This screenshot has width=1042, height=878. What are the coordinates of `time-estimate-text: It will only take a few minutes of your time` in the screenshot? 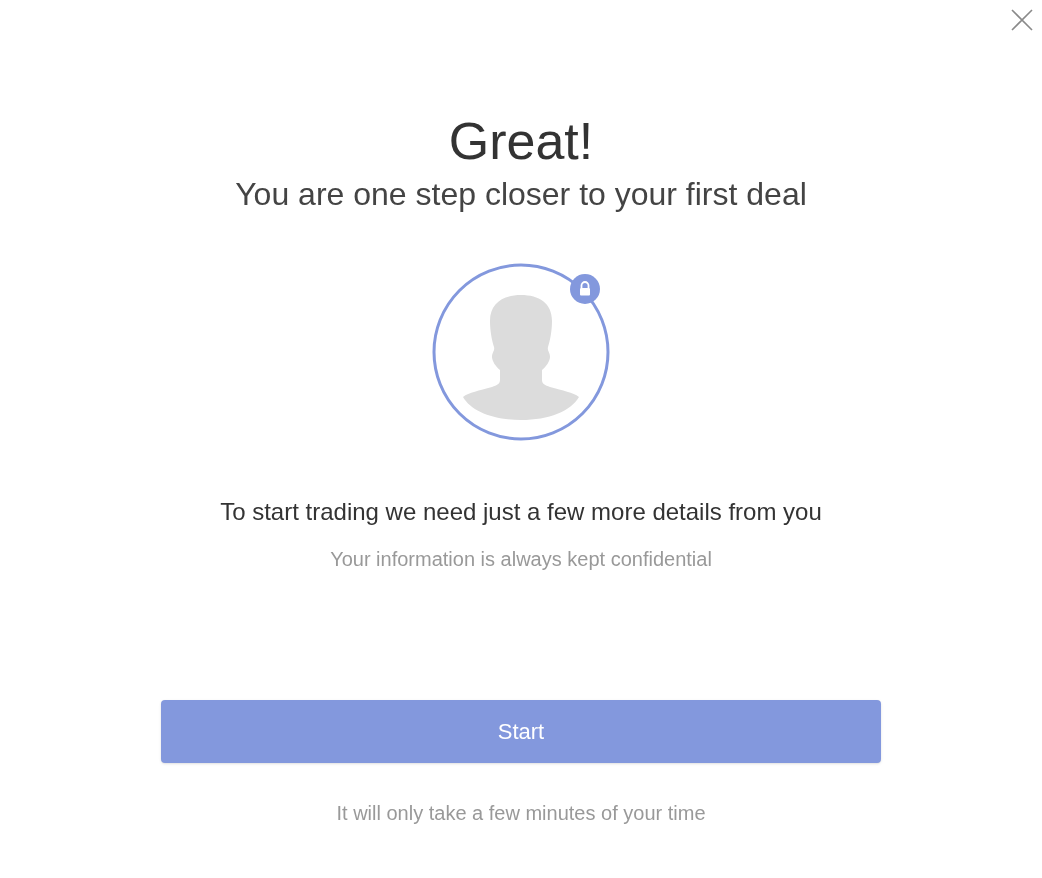 It's located at (521, 813).